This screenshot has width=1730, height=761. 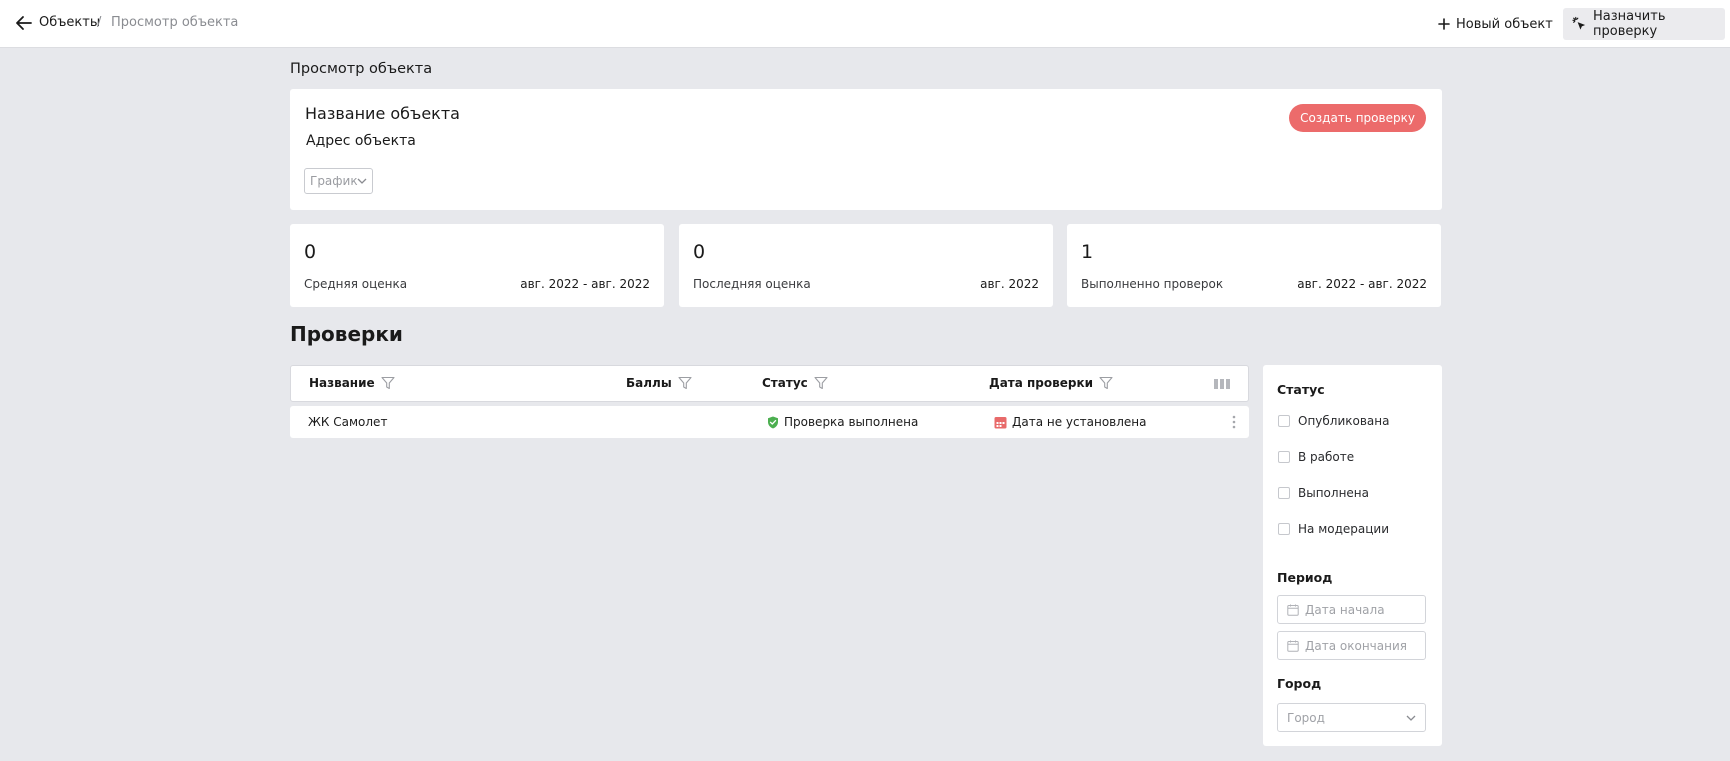 What do you see at coordinates (1009, 284) in the screenshot?
I see `stat-period: авг. 2022` at bounding box center [1009, 284].